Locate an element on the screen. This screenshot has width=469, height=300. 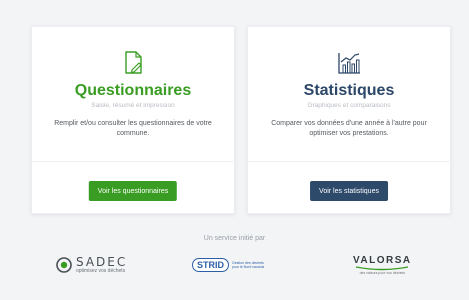
questionnaires-subtitle: Saisie, résumé et impression is located at coordinates (133, 105).